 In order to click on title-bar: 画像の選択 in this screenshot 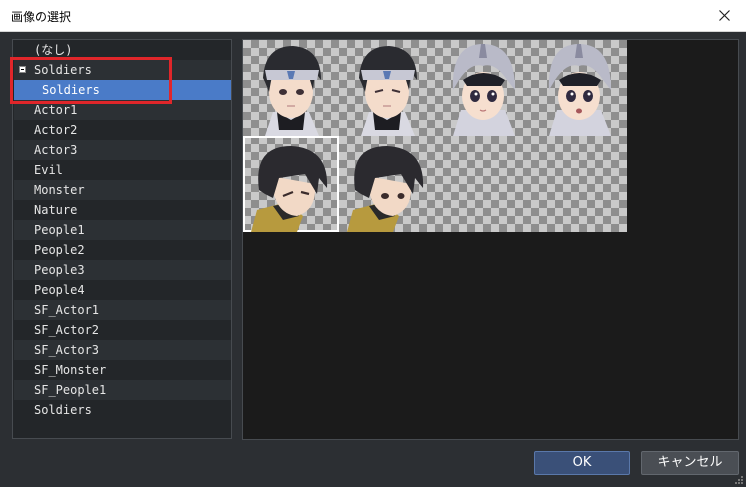, I will do `click(373, 16)`.